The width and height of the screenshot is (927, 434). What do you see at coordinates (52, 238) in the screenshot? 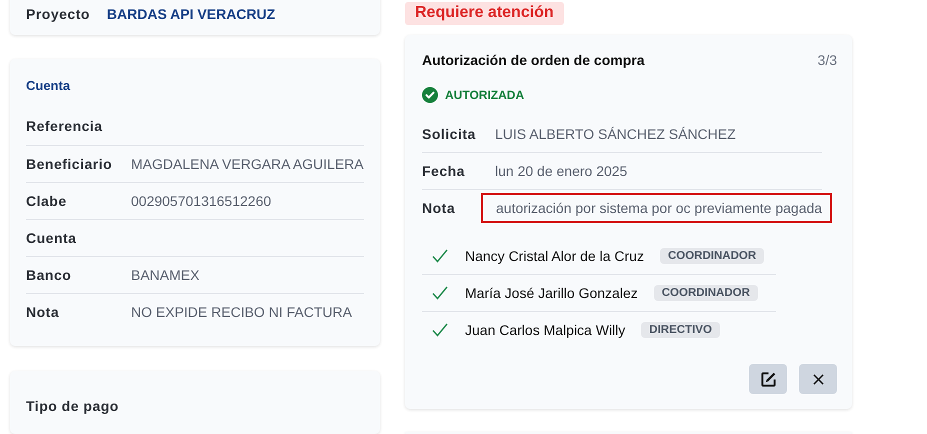
I see `field-label: Cuenta` at bounding box center [52, 238].